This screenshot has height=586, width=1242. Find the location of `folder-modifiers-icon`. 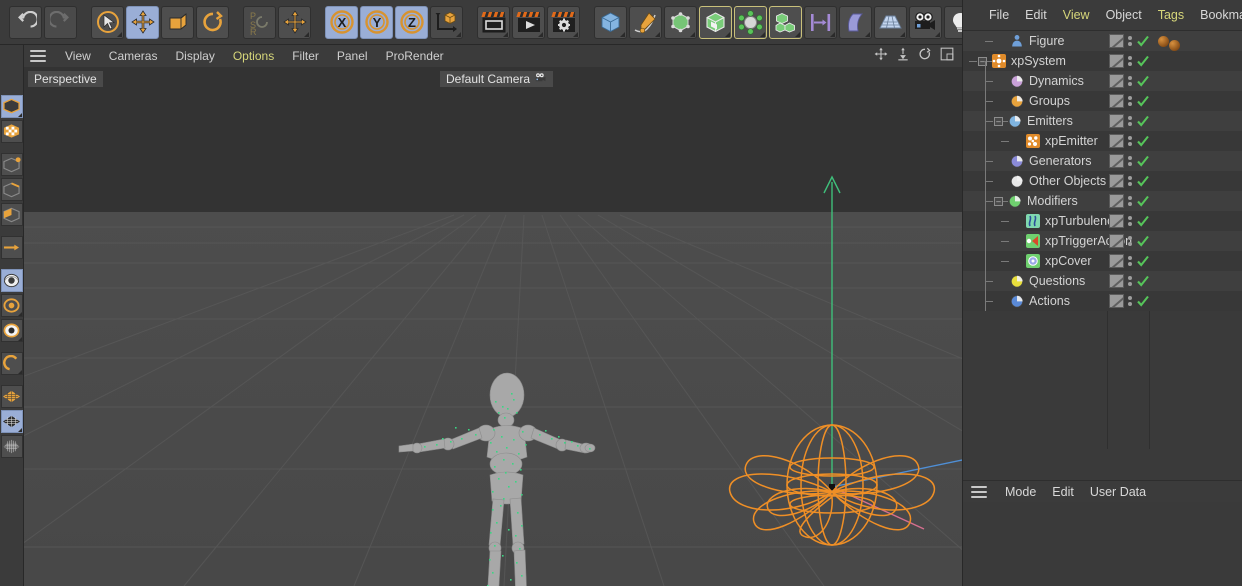

folder-modifiers-icon is located at coordinates (1015, 201).